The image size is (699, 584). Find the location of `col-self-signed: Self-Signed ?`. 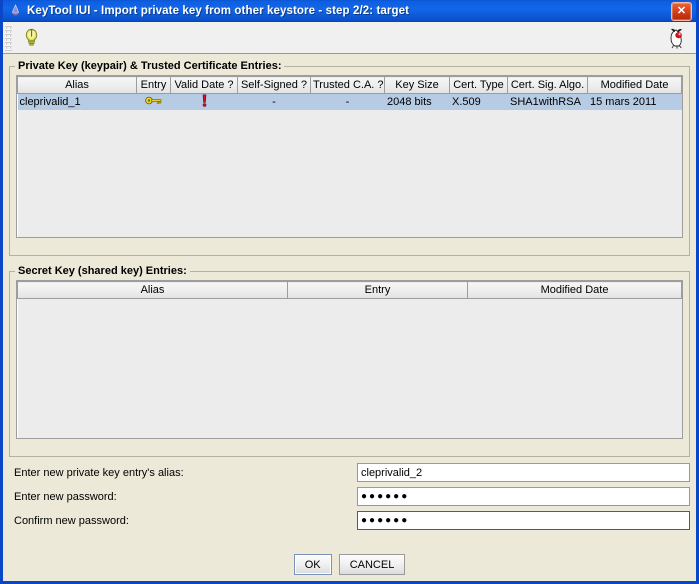

col-self-signed: Self-Signed ? is located at coordinates (274, 85).